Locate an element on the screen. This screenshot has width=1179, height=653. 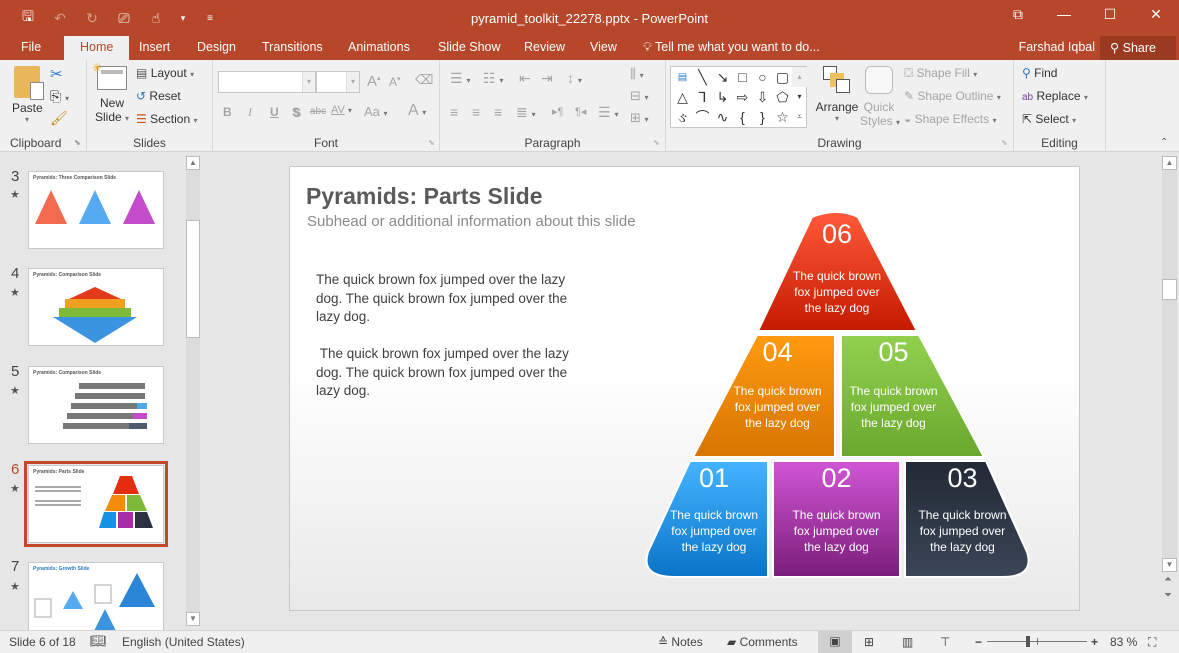
rectangle-shape-icon: □ is located at coordinates (742, 77).